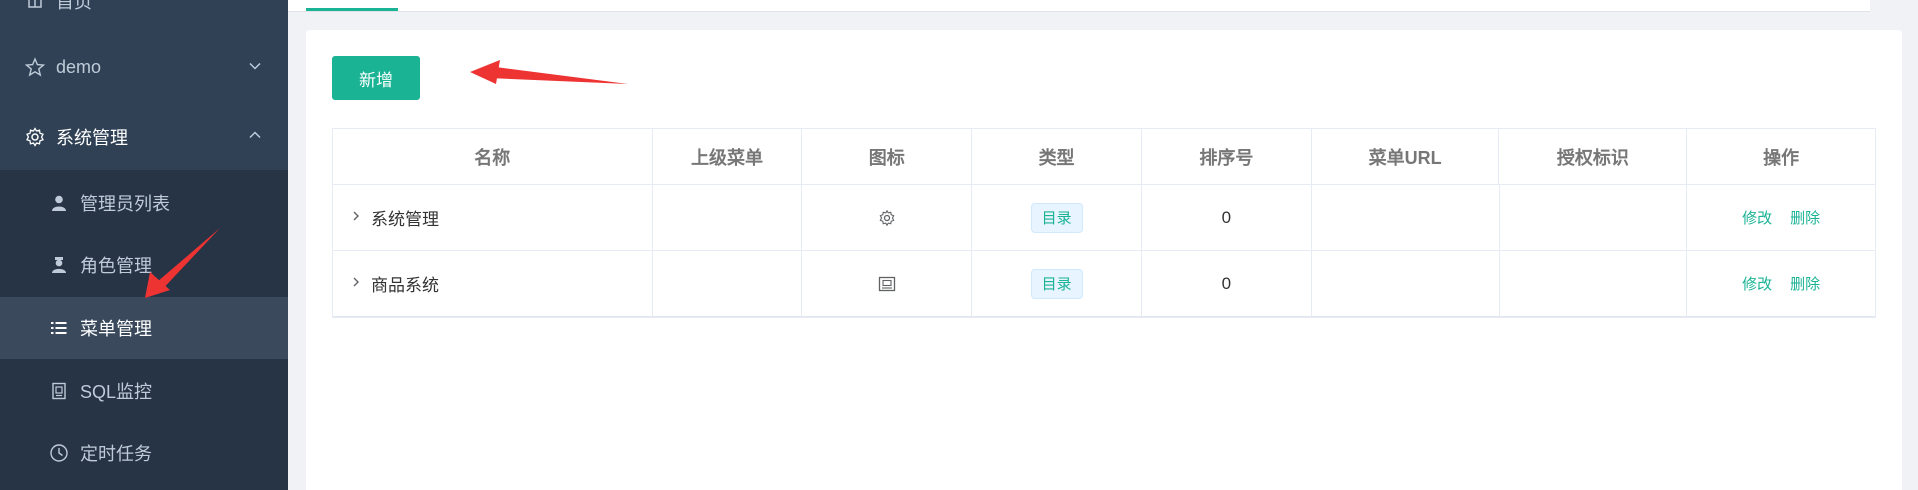  I want to click on tabs-bar-edge, so click(1894, 6).